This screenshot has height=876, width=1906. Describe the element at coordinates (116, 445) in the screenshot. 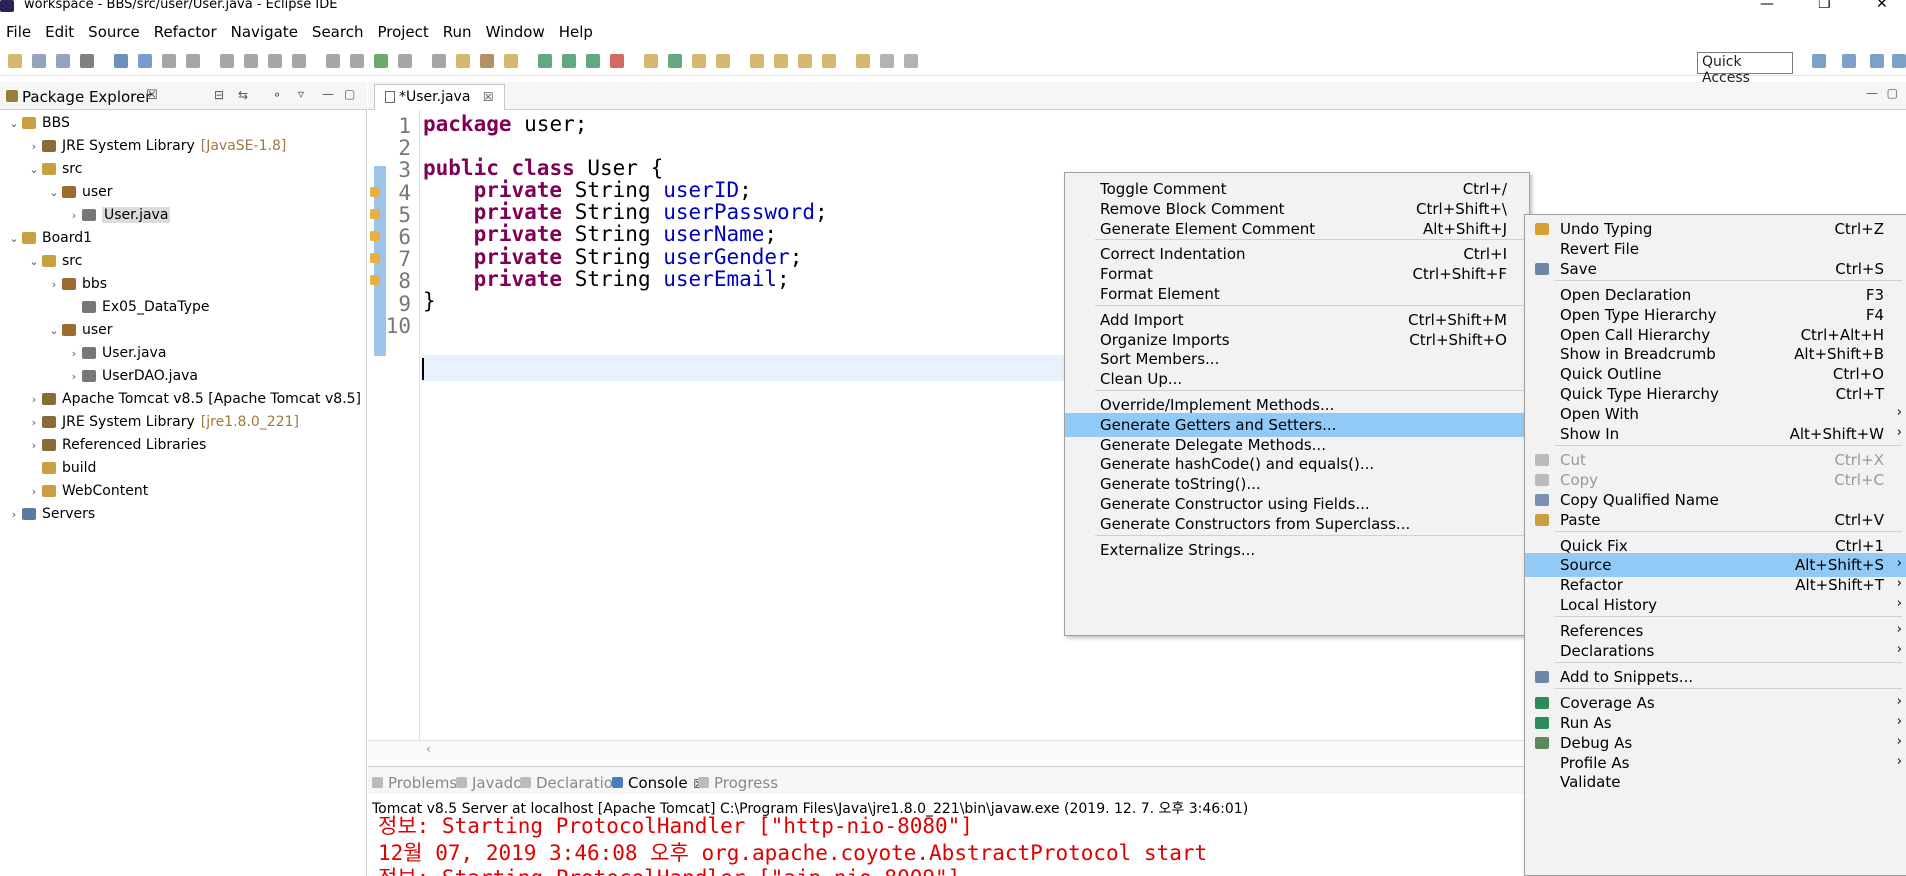

I see `tree-item: › Referenced Libraries` at that location.